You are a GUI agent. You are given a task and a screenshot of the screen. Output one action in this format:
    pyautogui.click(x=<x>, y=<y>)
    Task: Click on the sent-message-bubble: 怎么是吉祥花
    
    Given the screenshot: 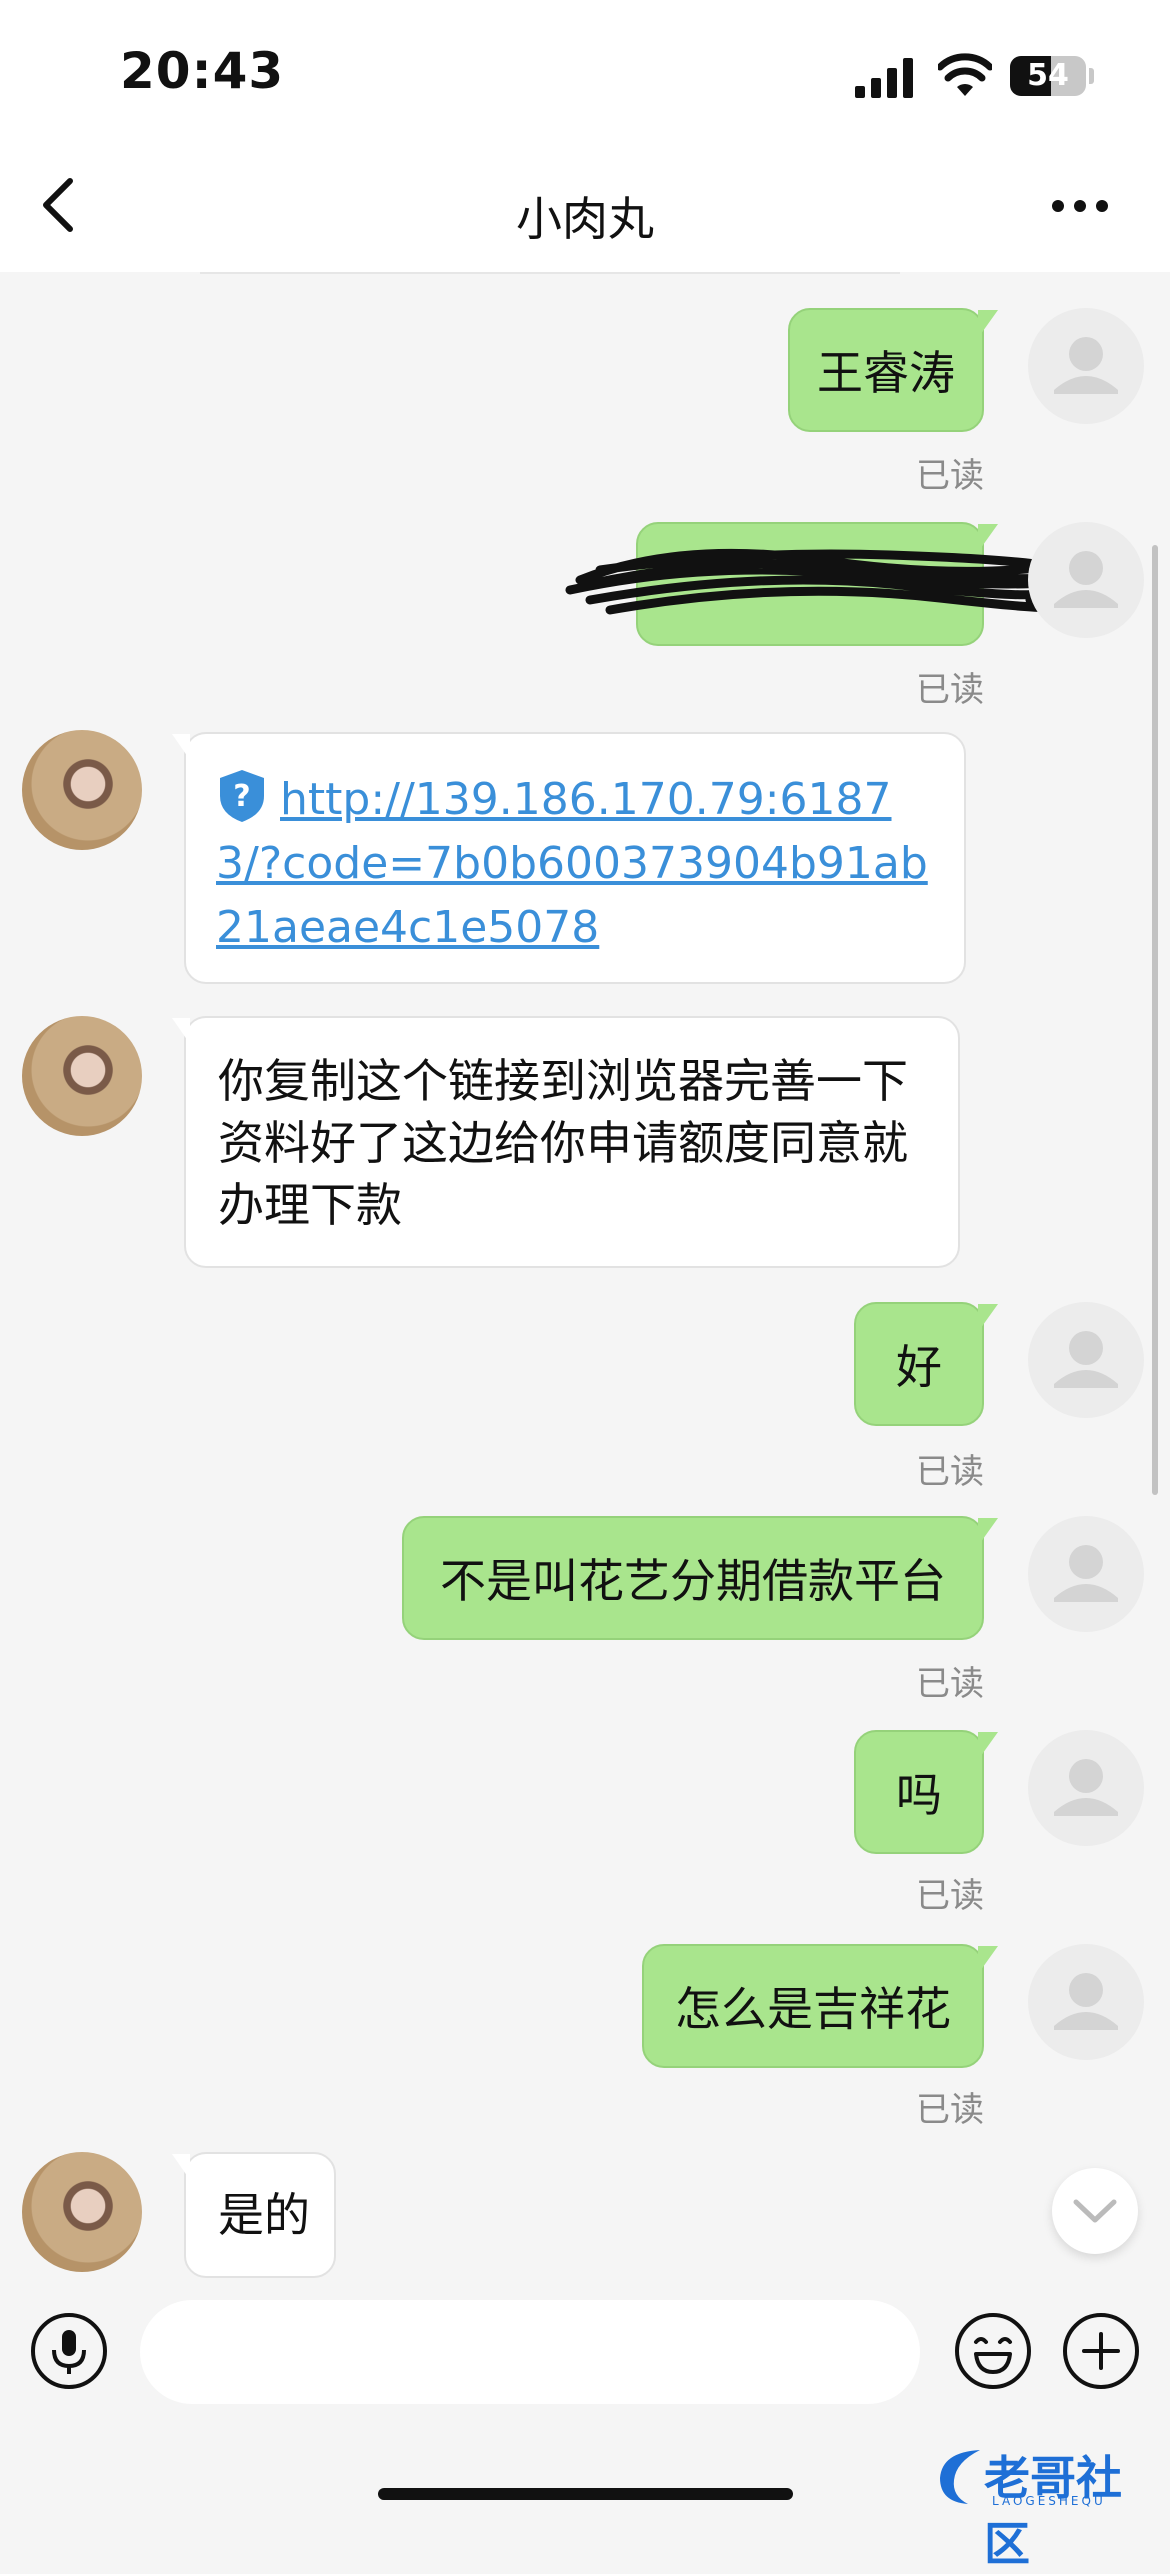 What is the action you would take?
    pyautogui.click(x=820, y=2006)
    